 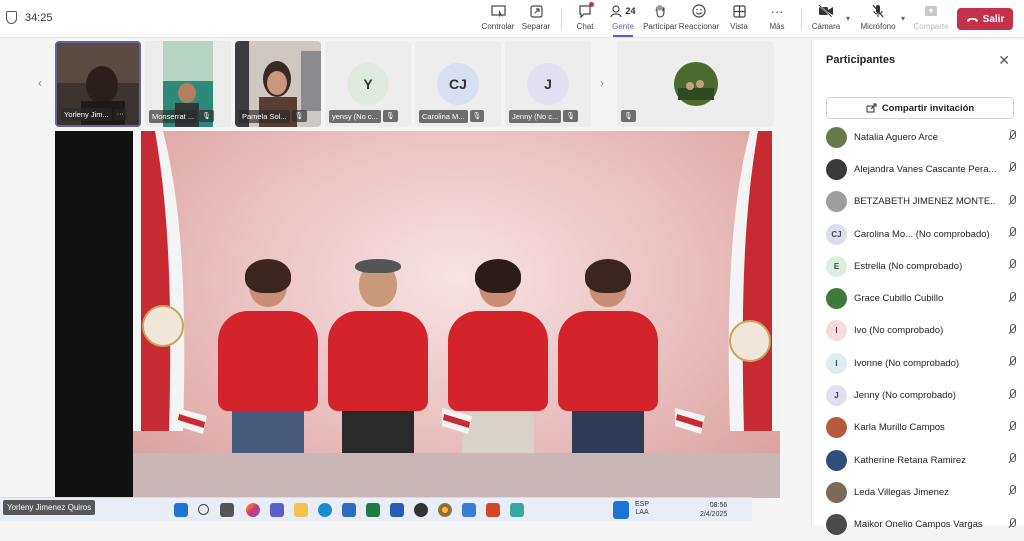 I want to click on phone-hangup-icon, so click(x=972, y=19).